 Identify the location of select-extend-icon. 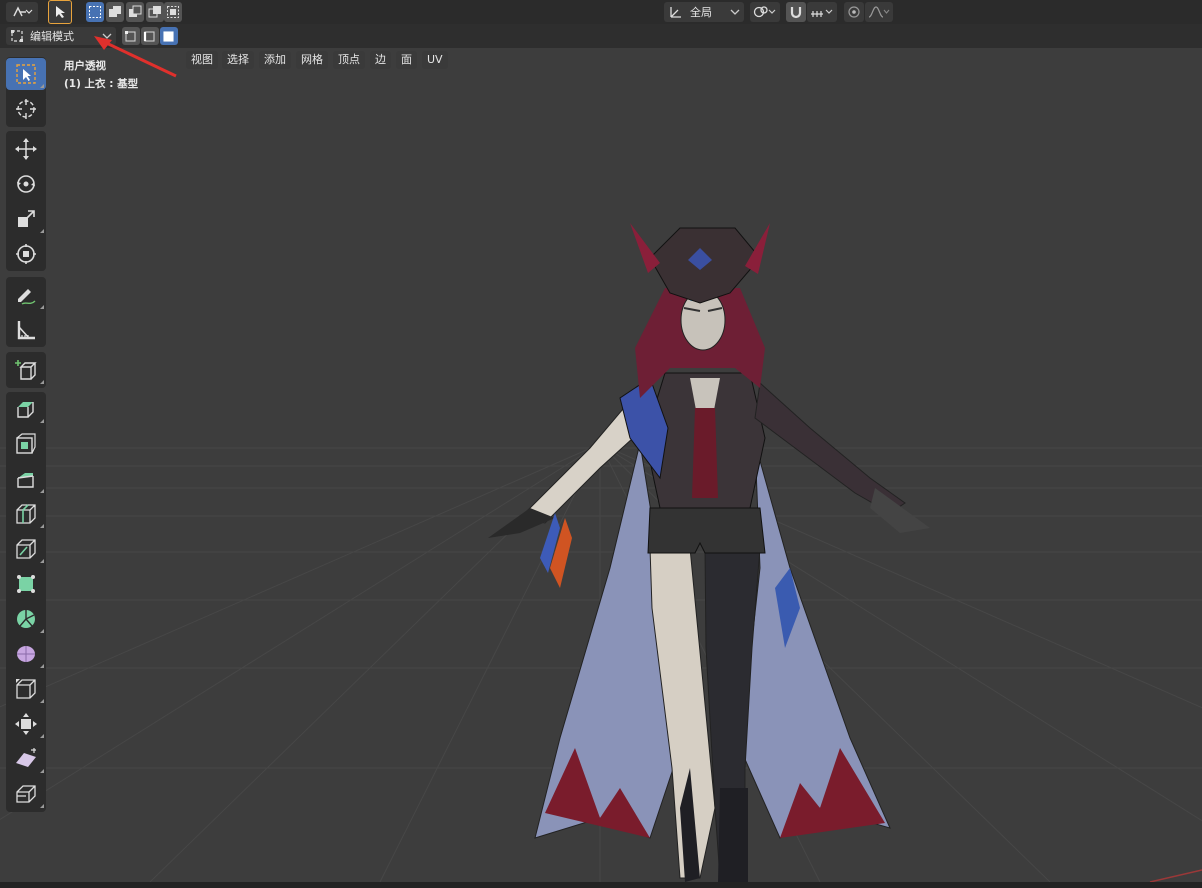
(115, 11).